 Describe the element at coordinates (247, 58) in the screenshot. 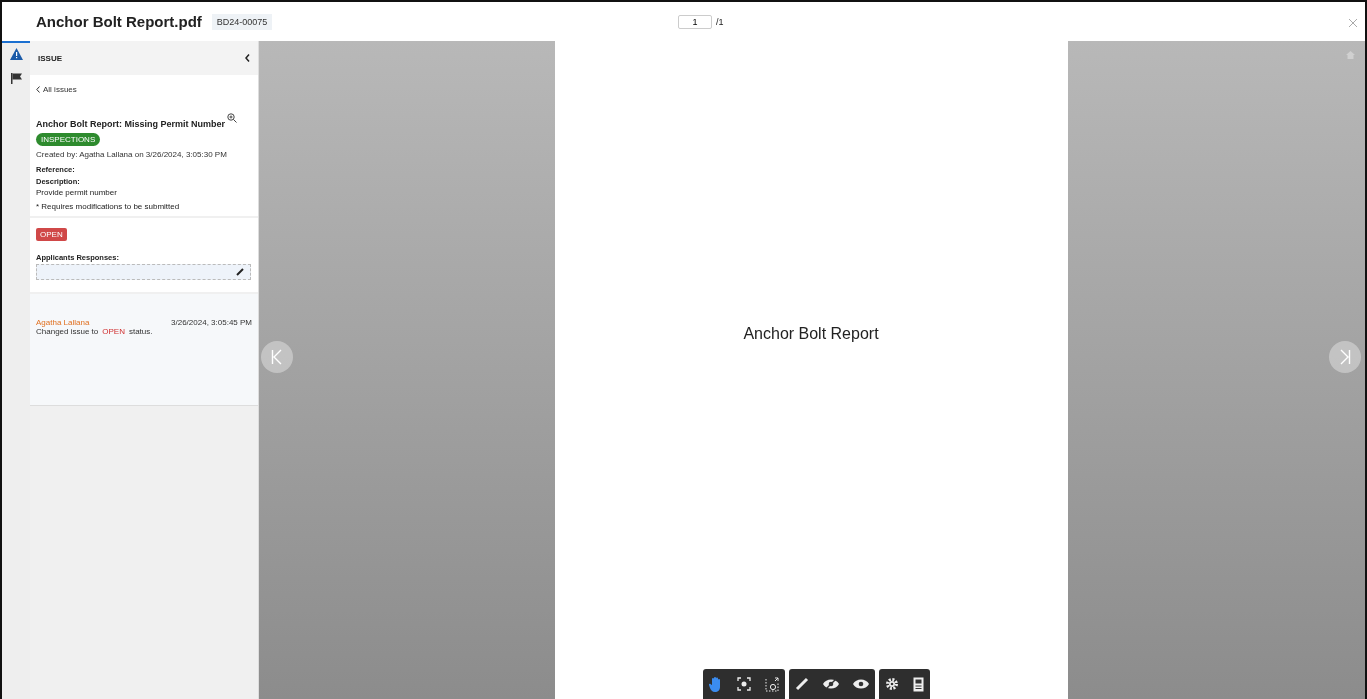

I see `collapse-chevron-icon` at that location.